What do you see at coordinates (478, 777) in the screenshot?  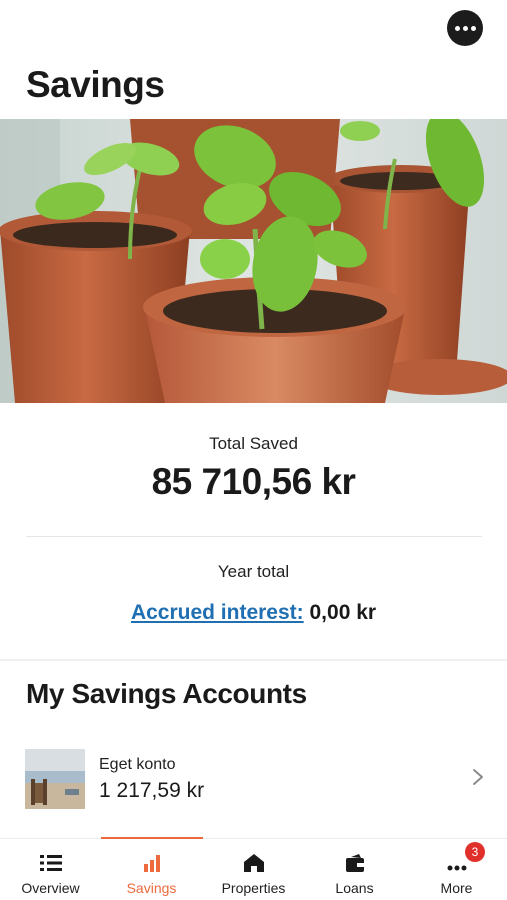 I see `chevron-right-icon` at bounding box center [478, 777].